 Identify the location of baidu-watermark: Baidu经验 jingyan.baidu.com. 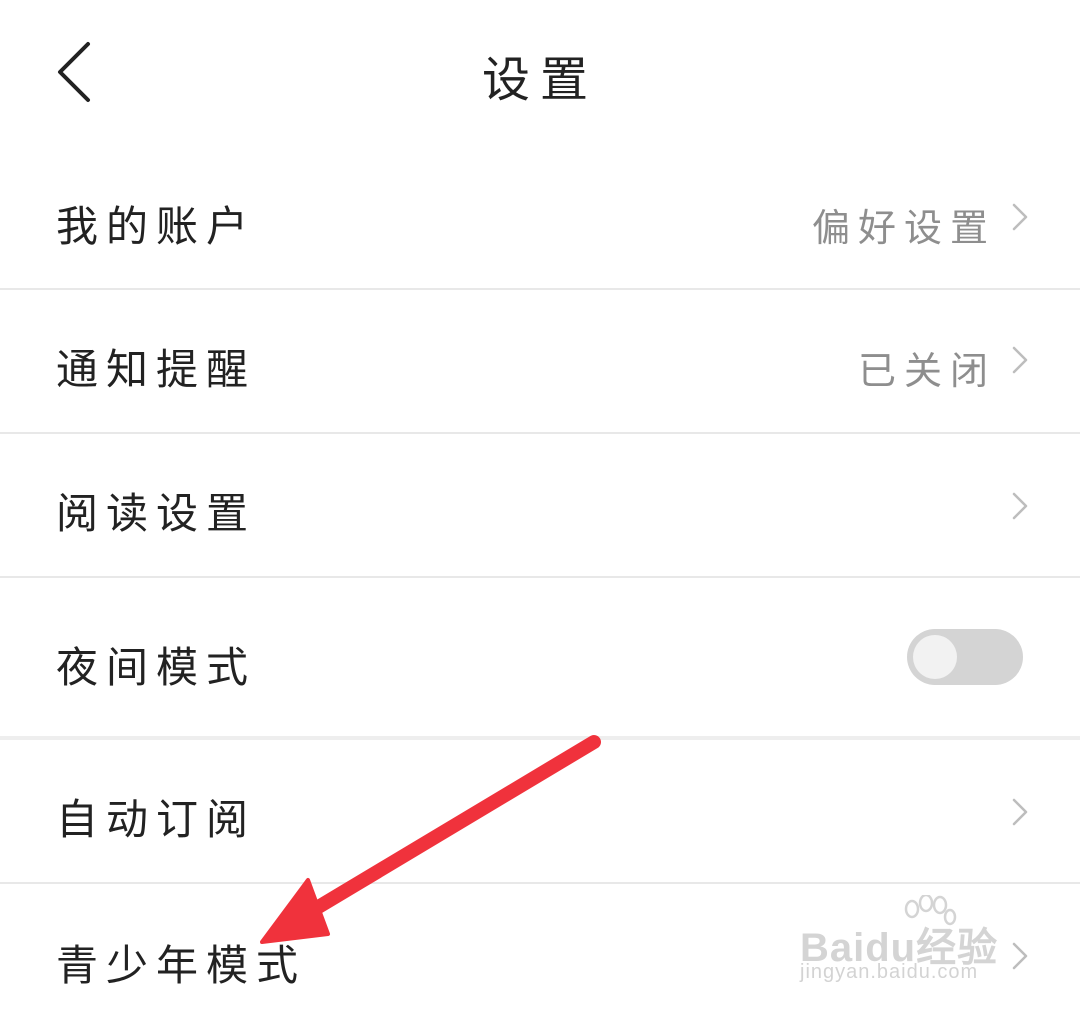
(920, 945).